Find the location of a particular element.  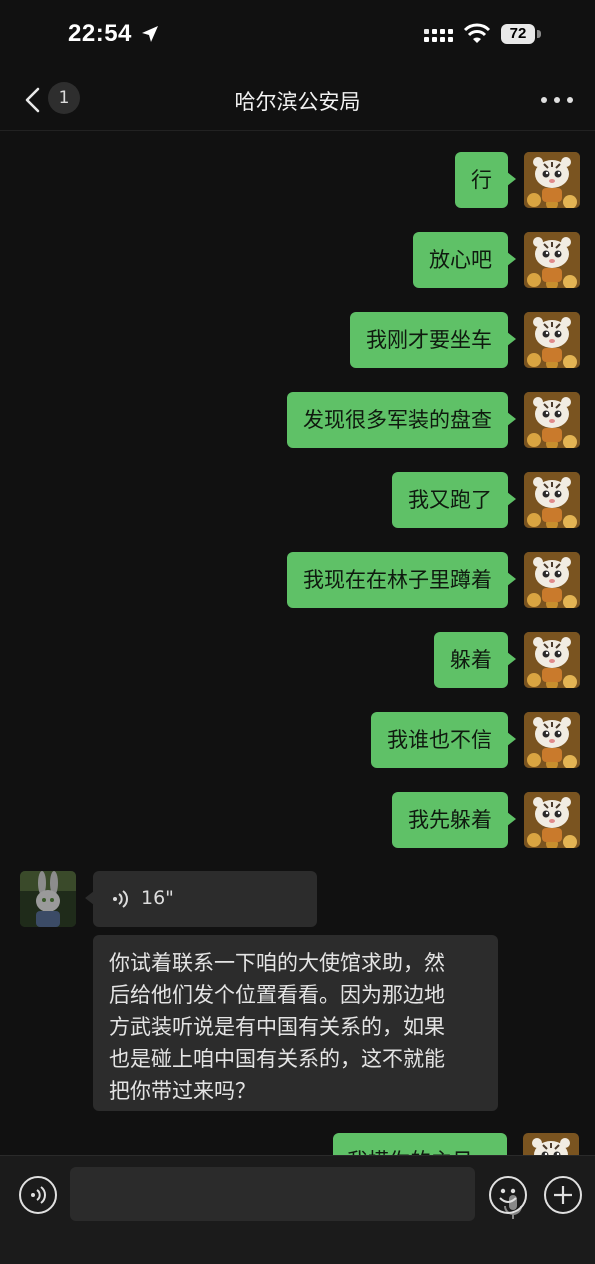

chat-header: 1 哈尔滨公安局 is located at coordinates (297, 100).